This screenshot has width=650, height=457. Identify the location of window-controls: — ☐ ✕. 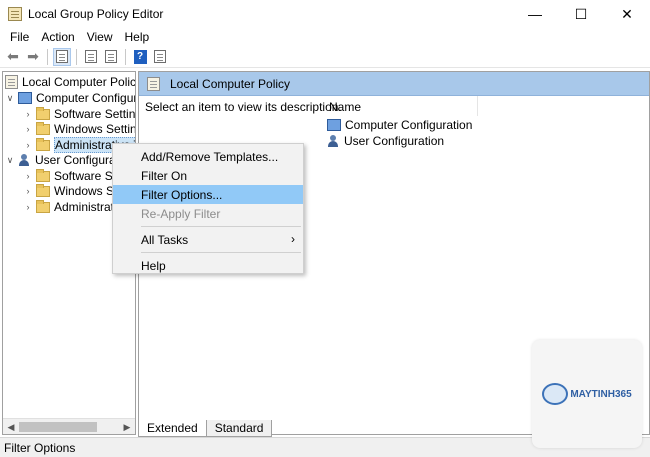
(581, 14).